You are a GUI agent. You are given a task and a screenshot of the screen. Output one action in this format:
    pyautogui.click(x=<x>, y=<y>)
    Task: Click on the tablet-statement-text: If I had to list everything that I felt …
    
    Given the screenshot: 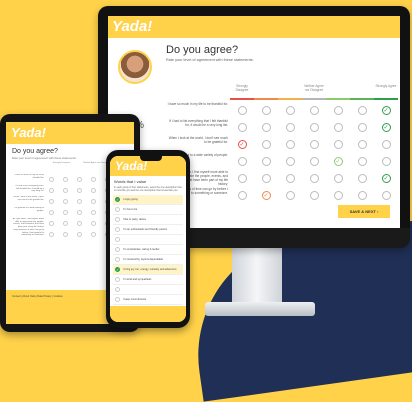 What is the action you would take?
    pyautogui.click(x=29, y=189)
    